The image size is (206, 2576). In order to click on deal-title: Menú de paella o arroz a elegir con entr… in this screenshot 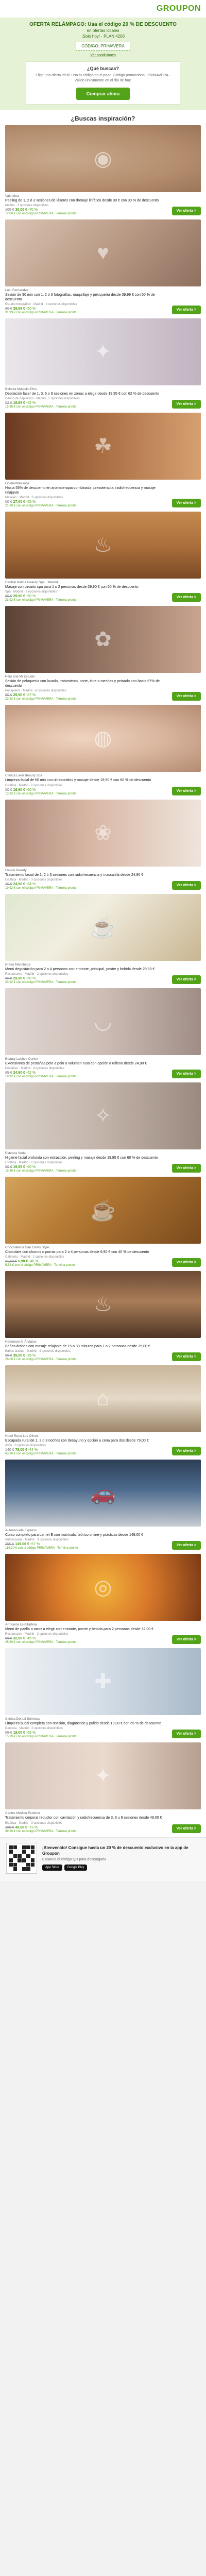, I will do `click(87, 1629)`.